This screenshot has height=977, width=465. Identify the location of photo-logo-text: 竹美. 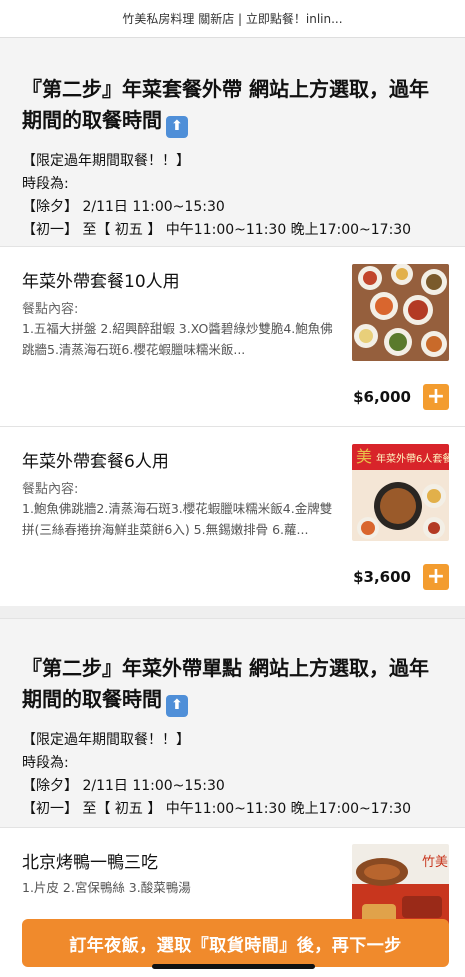
(435, 862).